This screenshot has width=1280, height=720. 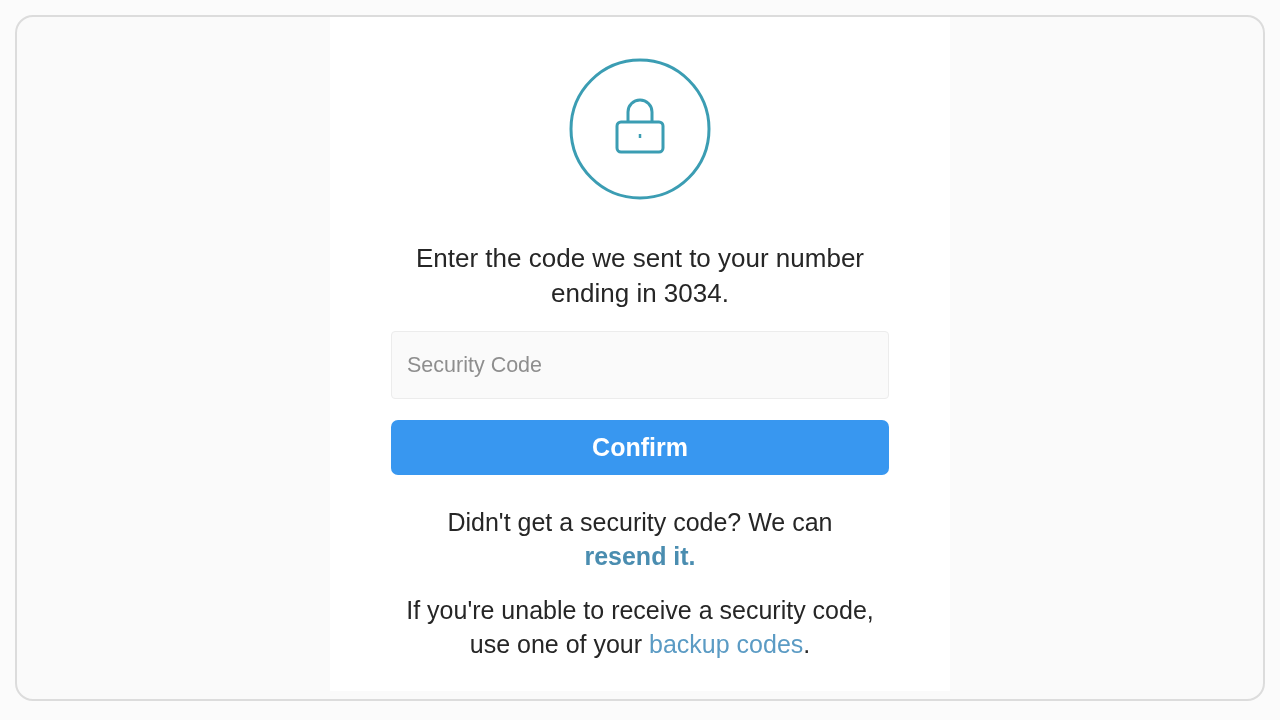 What do you see at coordinates (640, 447) in the screenshot?
I see `confirm-button: Confirm` at bounding box center [640, 447].